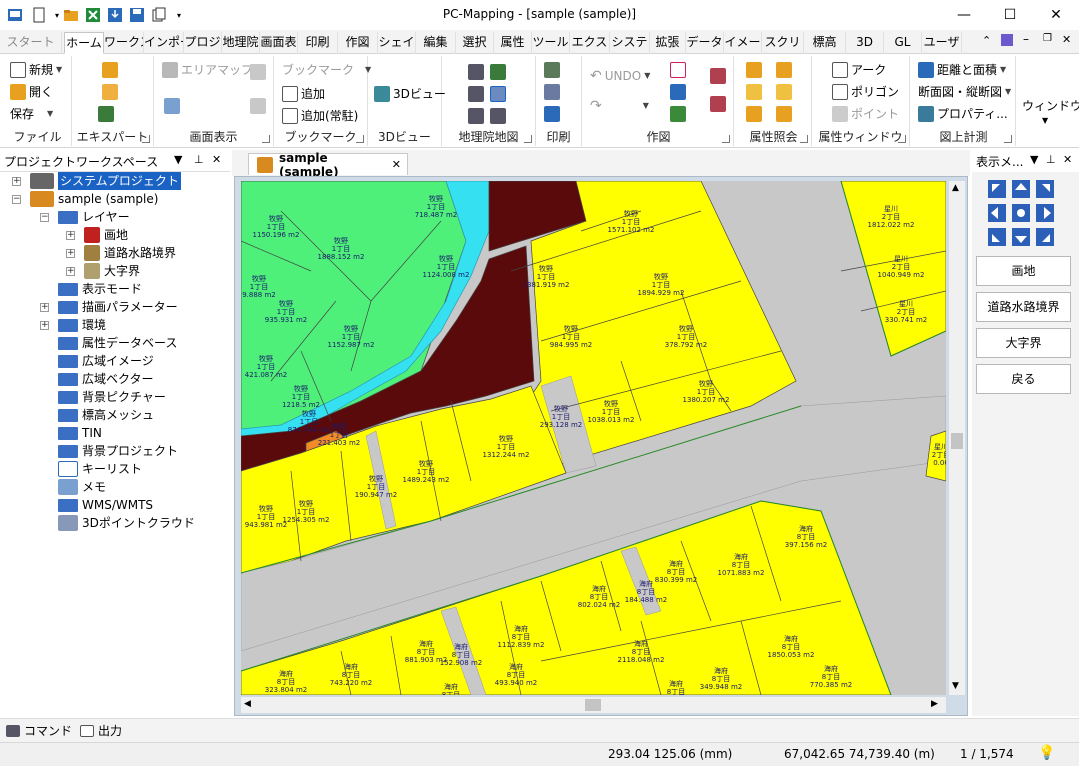  I want to click on vertical-scrollbar: ▲ ▼, so click(957, 438).